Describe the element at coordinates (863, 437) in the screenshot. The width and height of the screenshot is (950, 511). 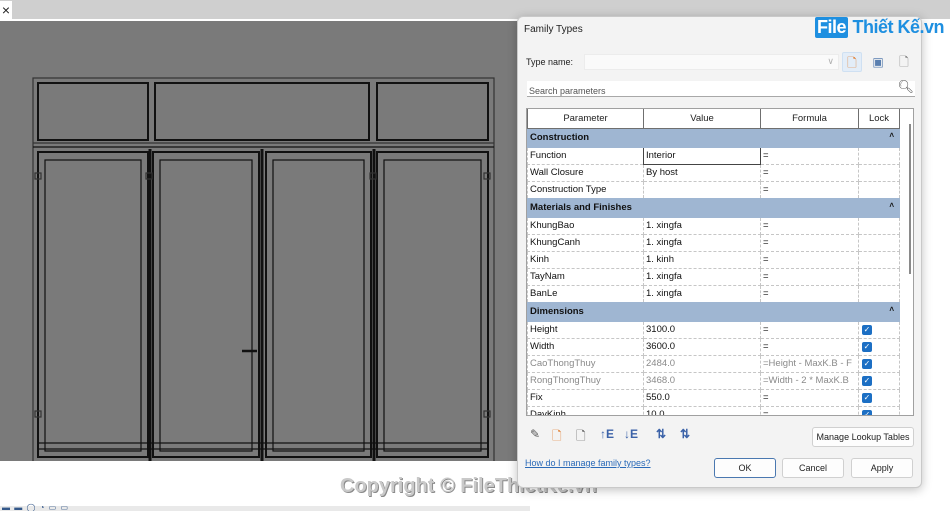
I see `manage-lookup-tables-button: Manage Lookup Tables` at that location.